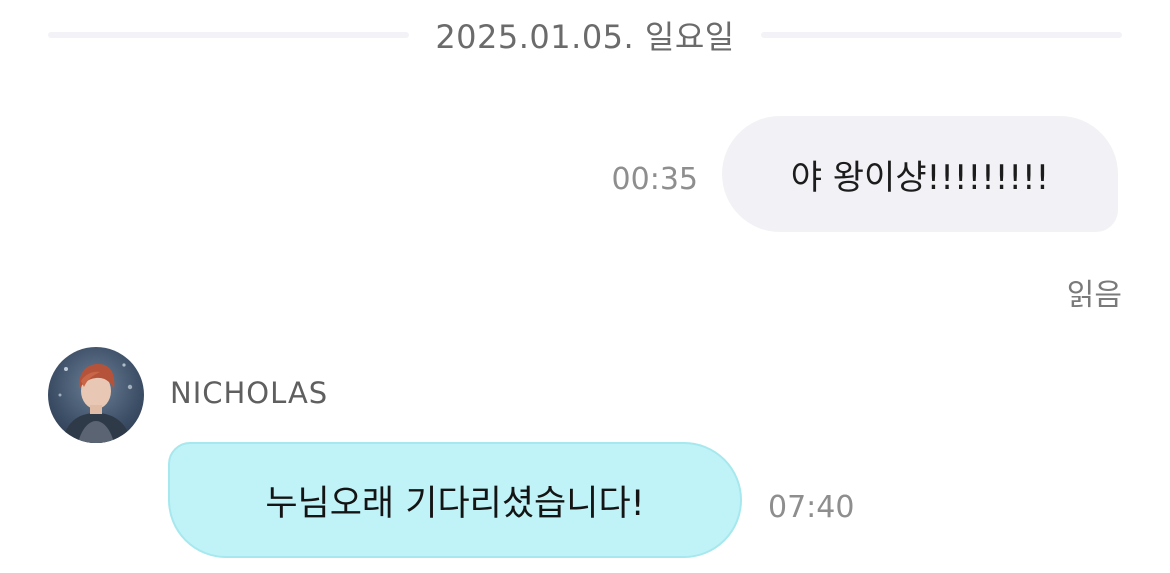 The image size is (1170, 573). Describe the element at coordinates (455, 503) in the screenshot. I see `incoming-message-text: 누님오래 기다리셨습니다!` at that location.